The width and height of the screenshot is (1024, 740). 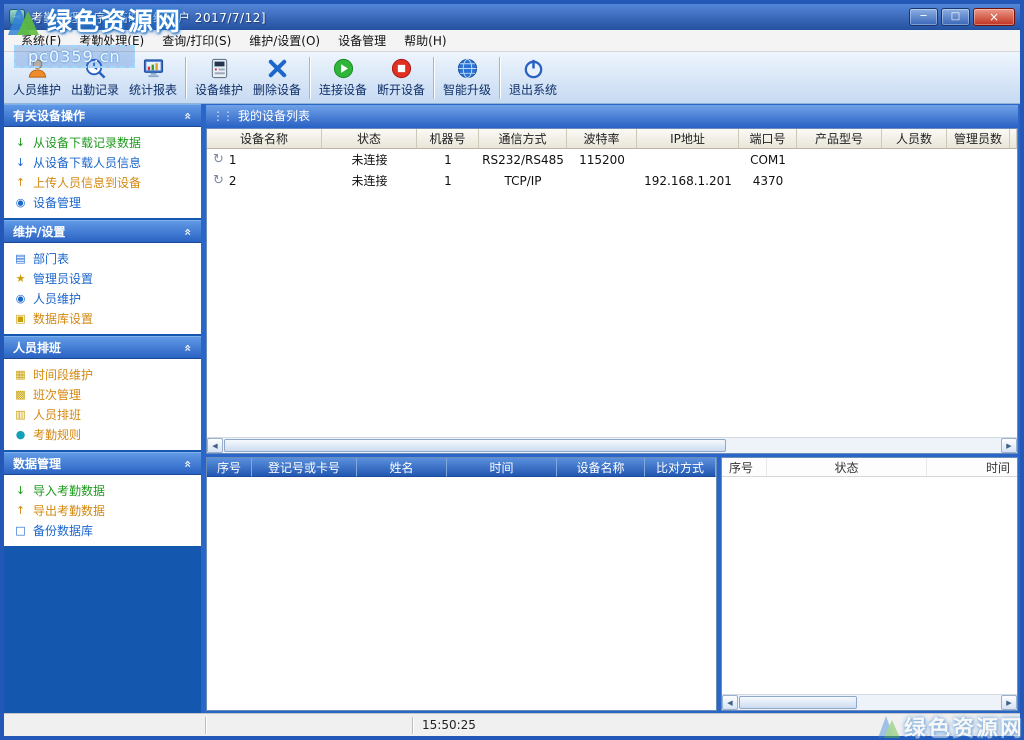 What do you see at coordinates (20, 530) in the screenshot?
I see `backup-icon: □` at bounding box center [20, 530].